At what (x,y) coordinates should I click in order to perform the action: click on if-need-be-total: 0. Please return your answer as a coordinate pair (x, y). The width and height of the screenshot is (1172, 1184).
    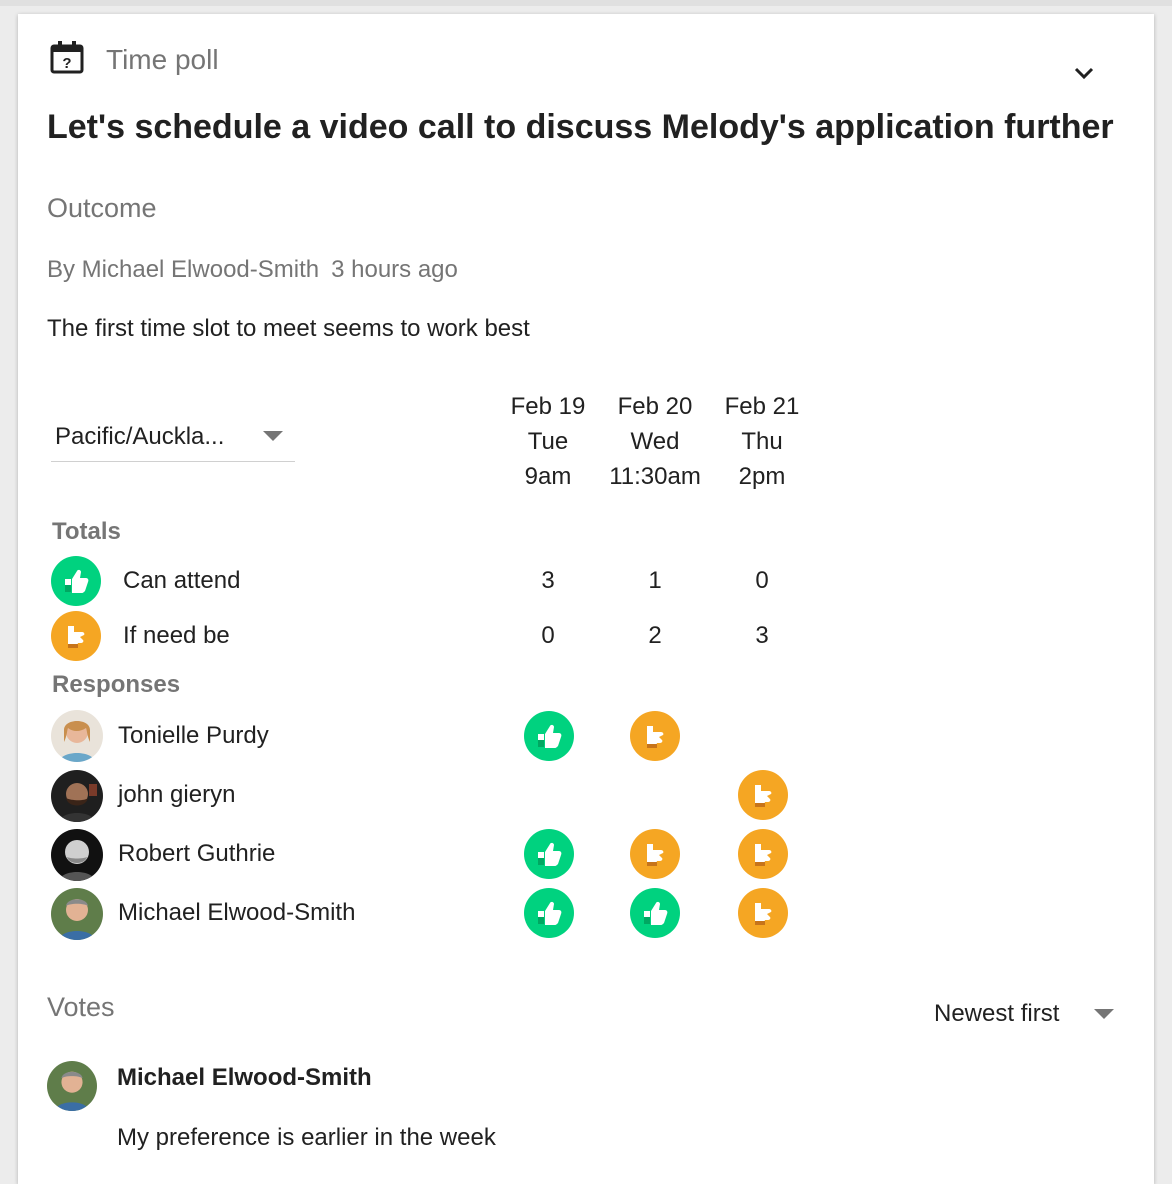
    Looking at the image, I should click on (548, 635).